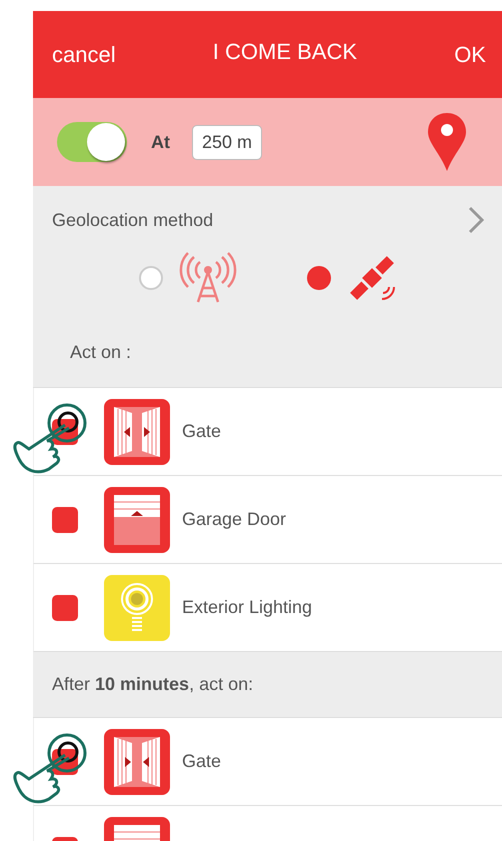 The image size is (502, 841). What do you see at coordinates (234, 519) in the screenshot?
I see `device-name: Garage Door` at bounding box center [234, 519].